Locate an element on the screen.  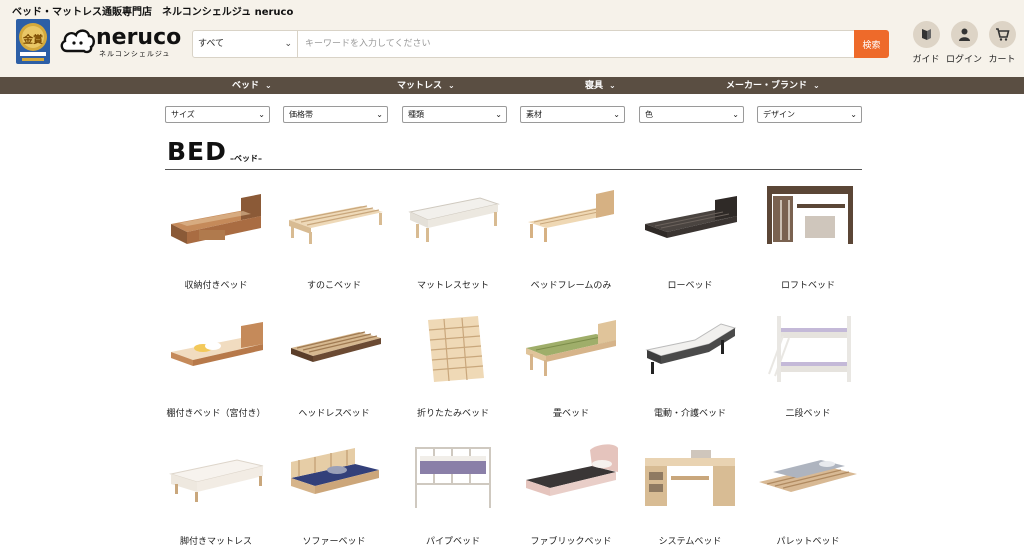
site-logo: neruco ネルコンシェルジュ is located at coordinates (120, 43).